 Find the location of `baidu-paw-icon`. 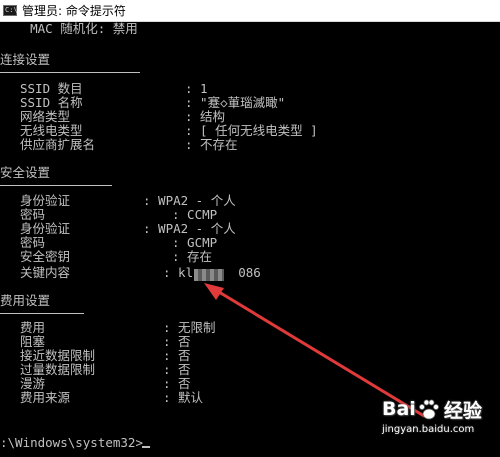

baidu-paw-icon is located at coordinates (428, 409).